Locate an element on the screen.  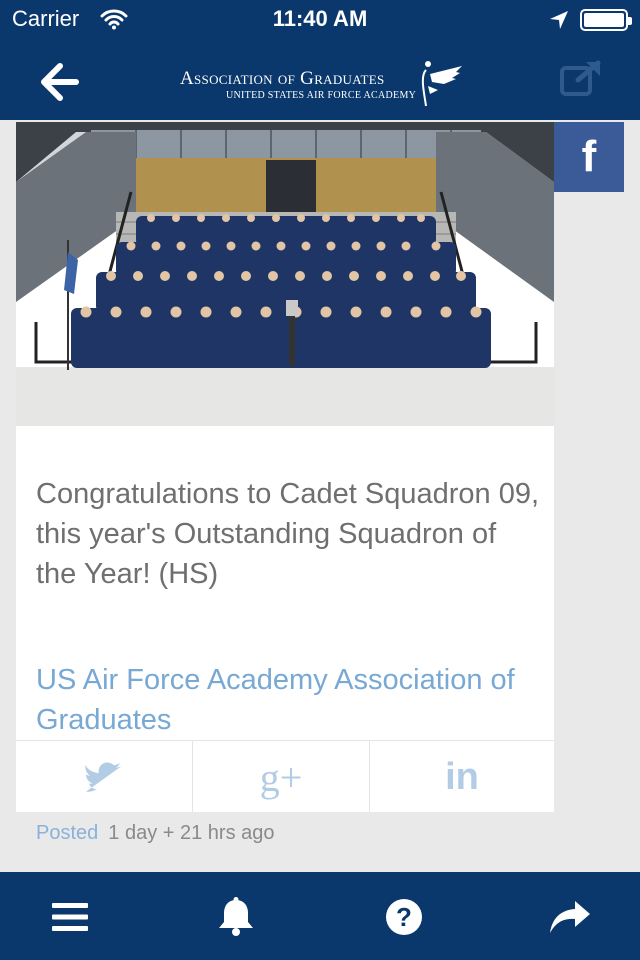
share-bar: g+ in is located at coordinates (285, 776).